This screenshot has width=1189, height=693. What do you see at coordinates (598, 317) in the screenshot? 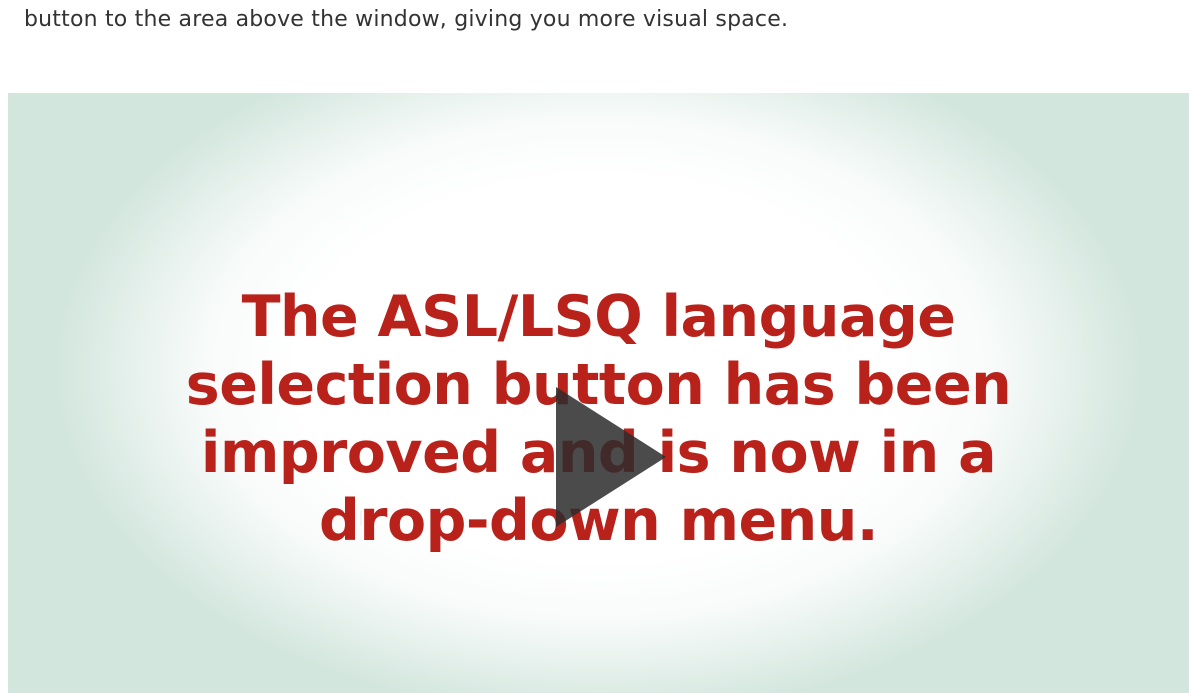
I see `slide-line-1: The ASL/LSQ language` at bounding box center [598, 317].